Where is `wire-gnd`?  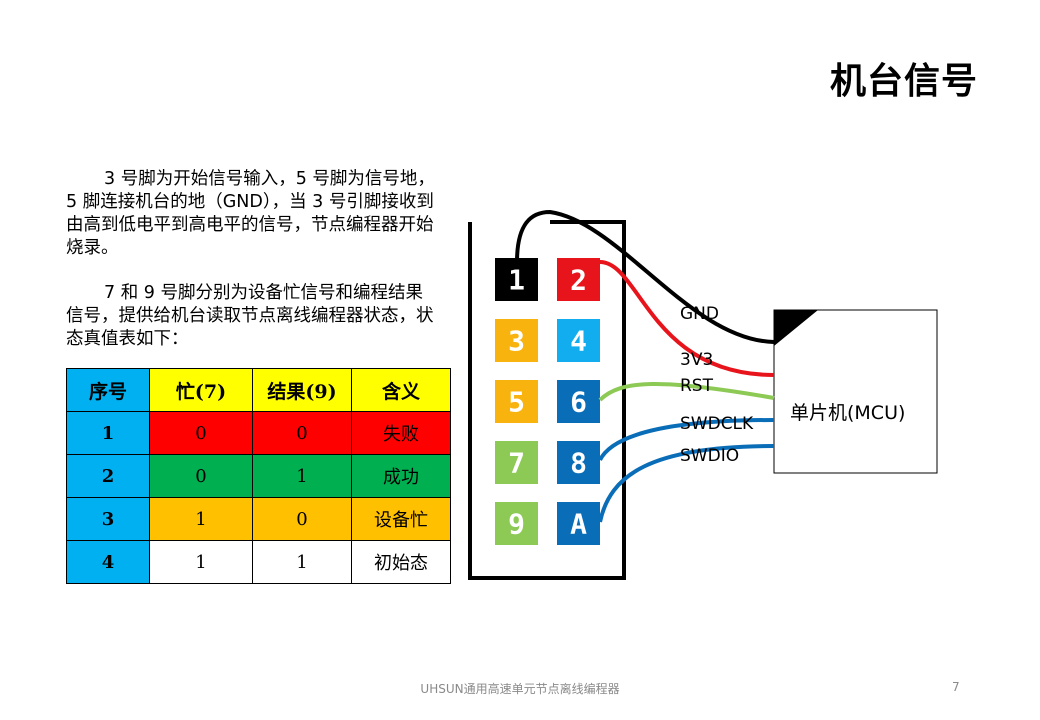
wire-gnd is located at coordinates (645, 276).